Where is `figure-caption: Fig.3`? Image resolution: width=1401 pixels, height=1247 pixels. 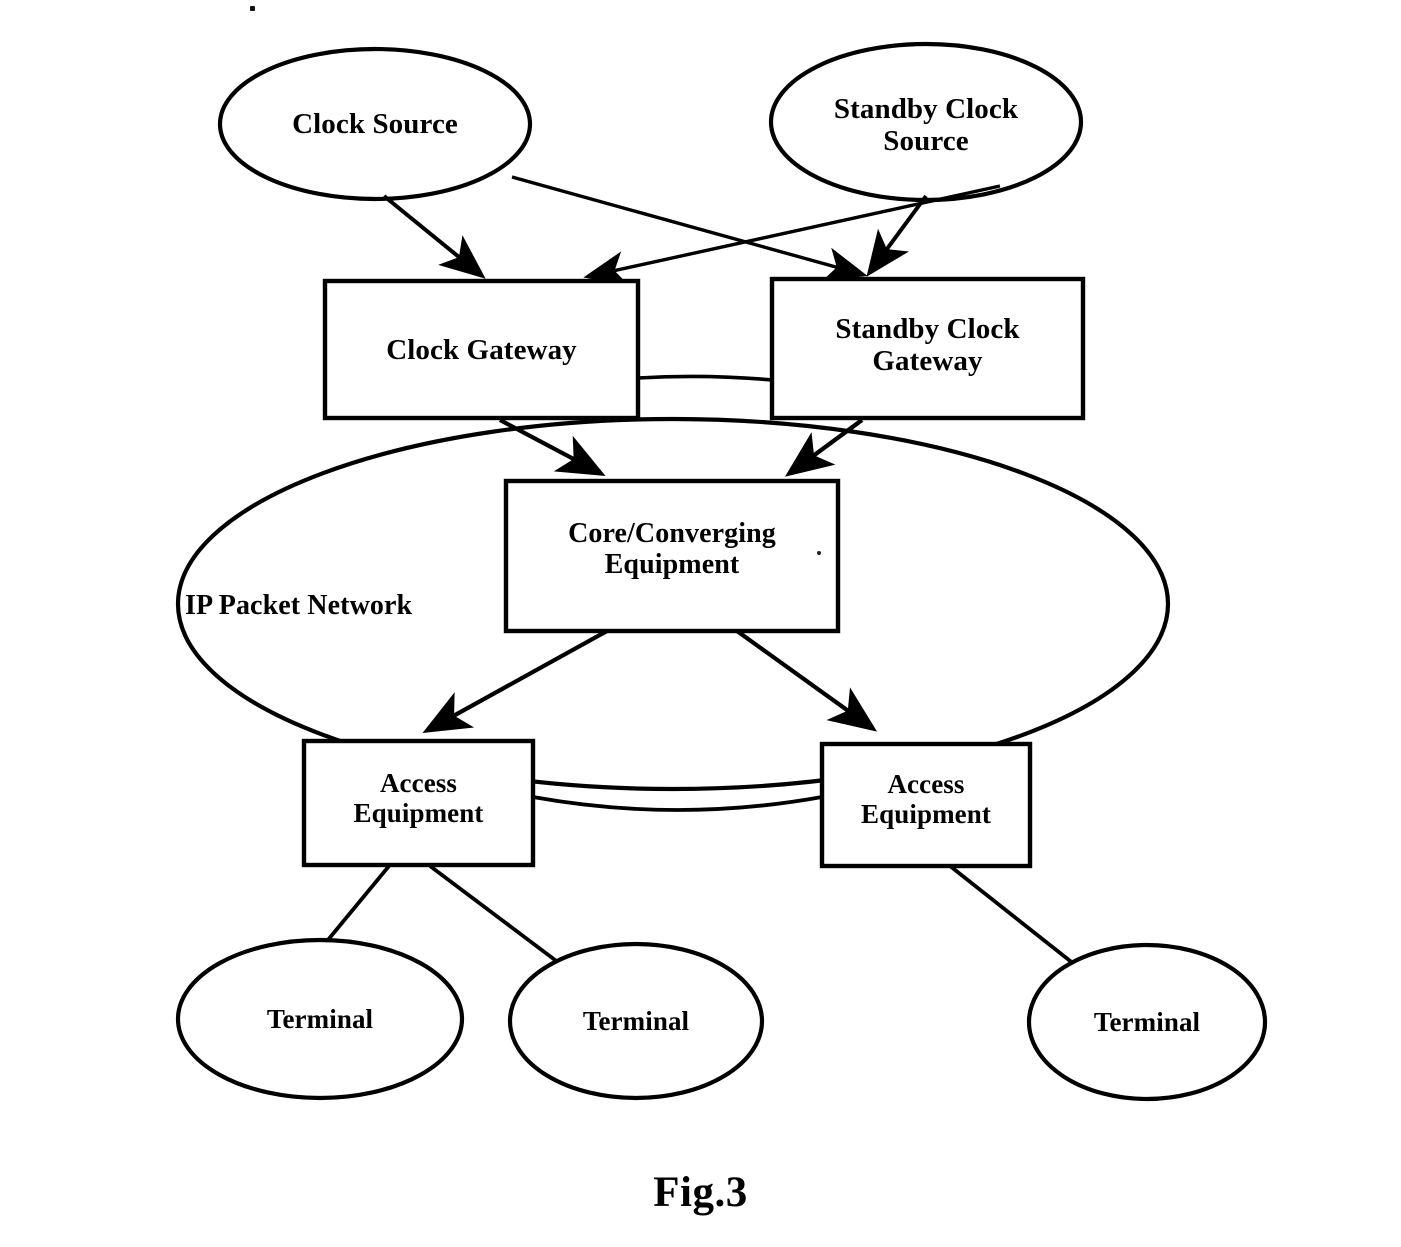 figure-caption: Fig.3 is located at coordinates (700, 1192).